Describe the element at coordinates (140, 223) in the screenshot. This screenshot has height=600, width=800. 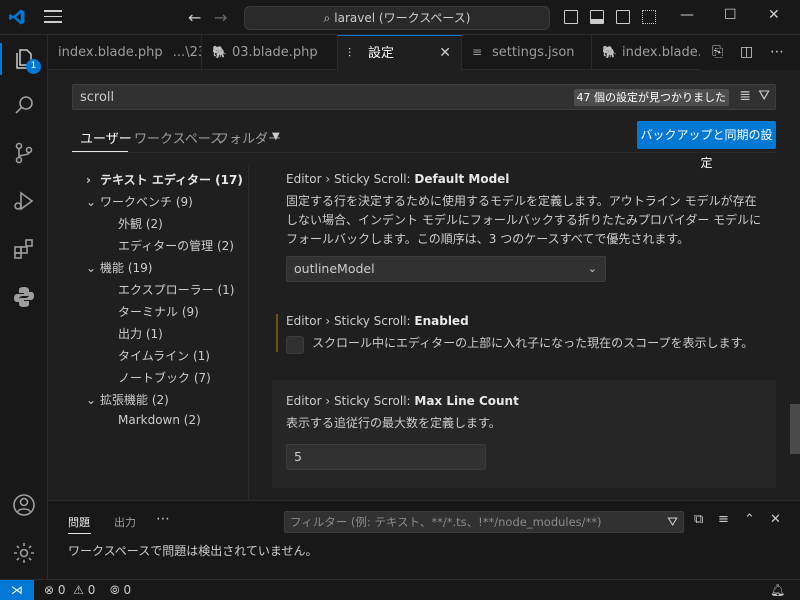
I see `toc-item-appearance: 外観 (2)` at that location.